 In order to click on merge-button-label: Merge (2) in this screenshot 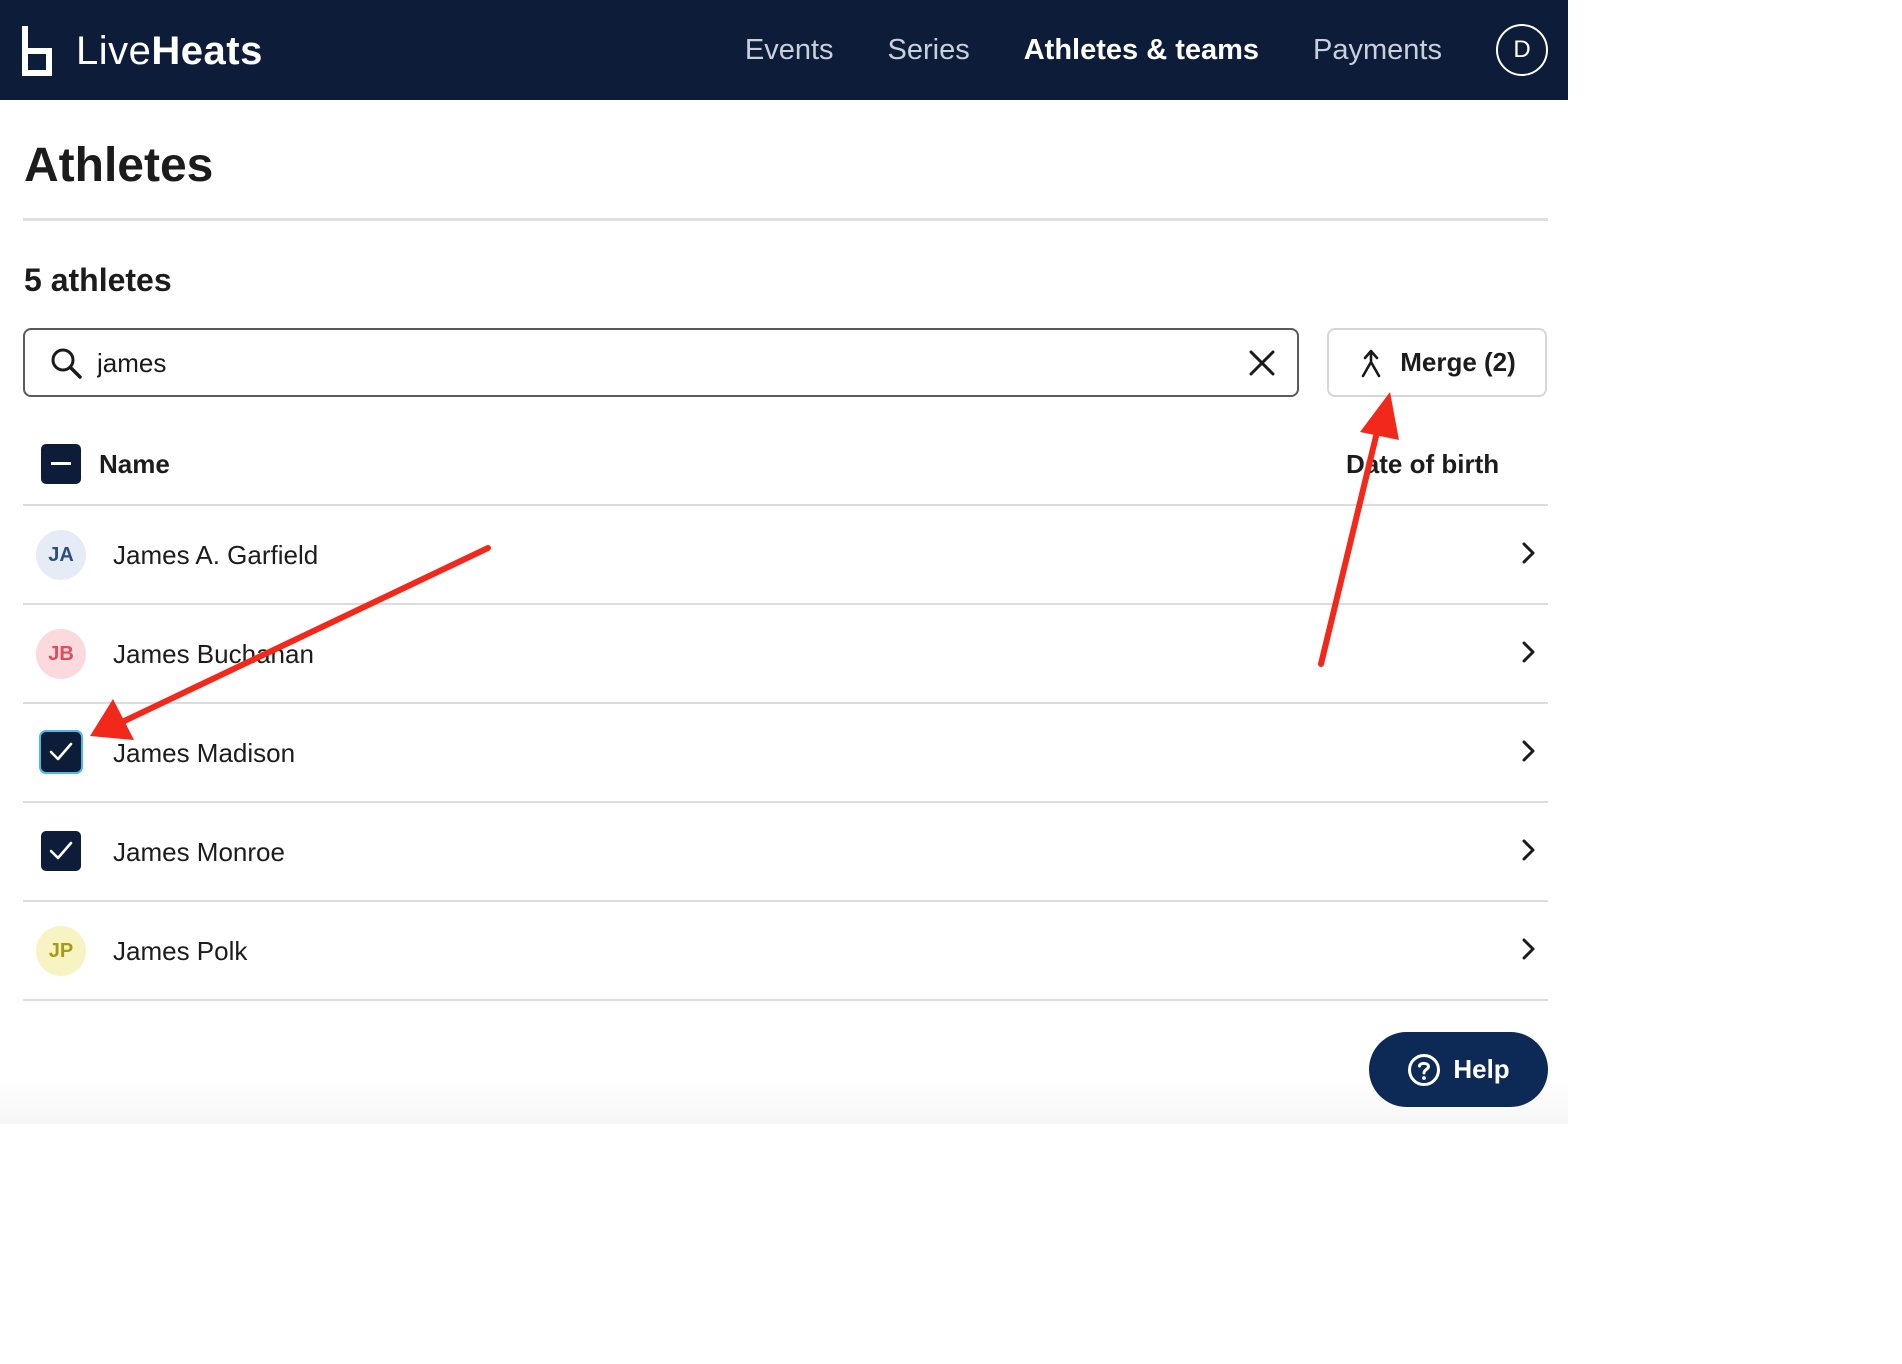, I will do `click(1458, 362)`.